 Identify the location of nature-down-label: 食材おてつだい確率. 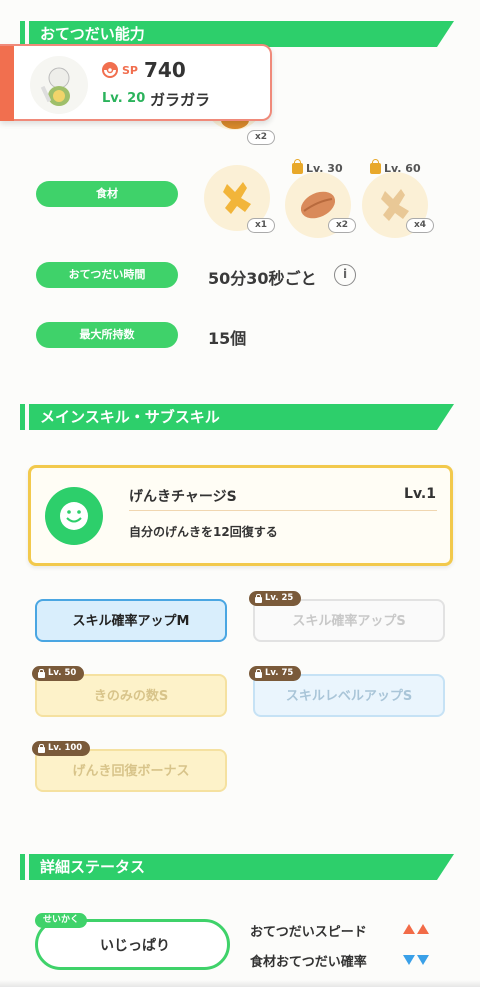
(308, 962).